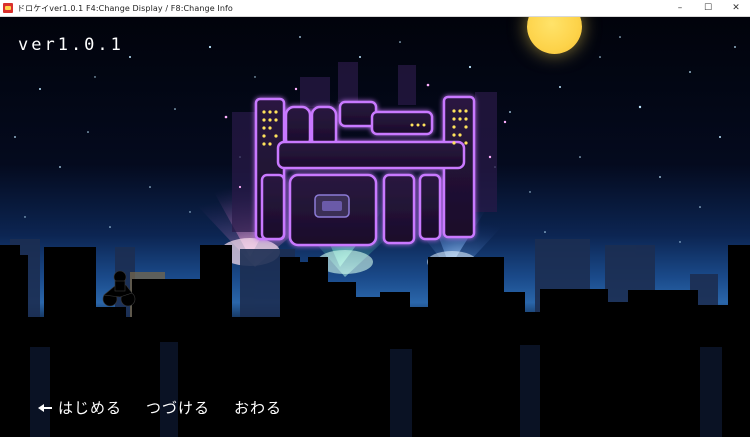 The height and width of the screenshot is (437, 750). I want to click on window-controls: – ☐ ✕, so click(708, 8).